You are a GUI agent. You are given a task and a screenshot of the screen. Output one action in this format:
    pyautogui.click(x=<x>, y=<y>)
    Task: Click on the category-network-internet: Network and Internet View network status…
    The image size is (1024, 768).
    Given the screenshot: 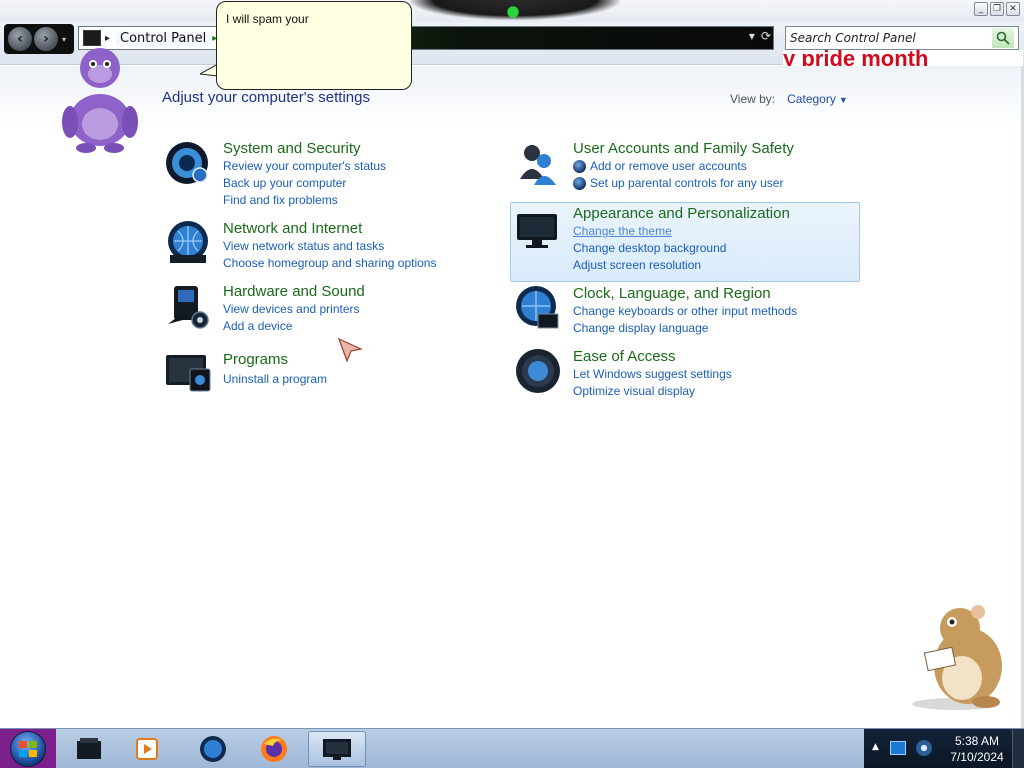 What is the action you would take?
    pyautogui.click(x=300, y=245)
    